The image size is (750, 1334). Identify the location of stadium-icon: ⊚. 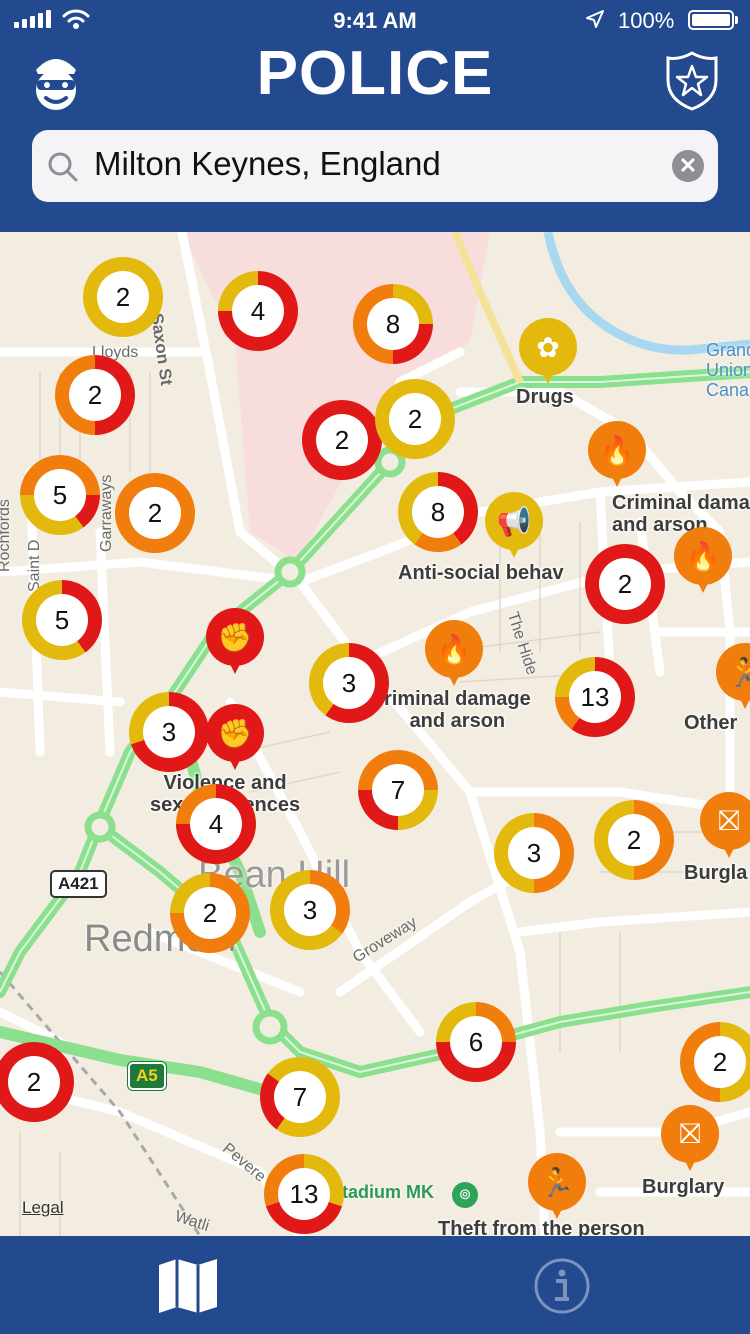
(465, 1195).